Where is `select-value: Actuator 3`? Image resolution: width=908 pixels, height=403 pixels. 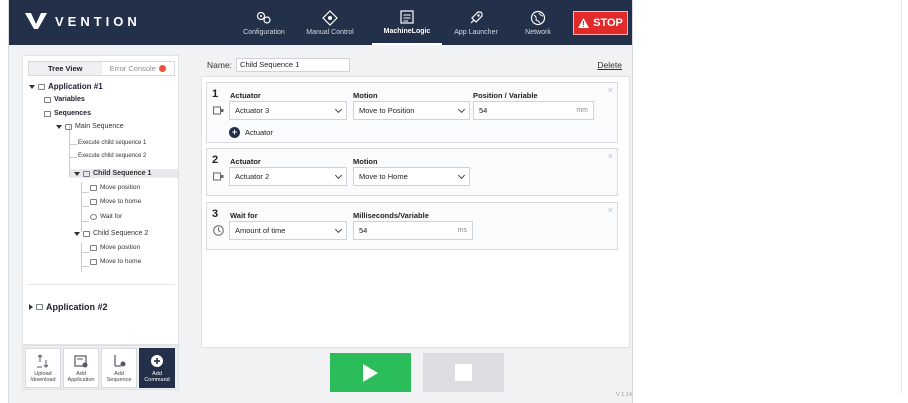
select-value: Actuator 3 is located at coordinates (252, 110).